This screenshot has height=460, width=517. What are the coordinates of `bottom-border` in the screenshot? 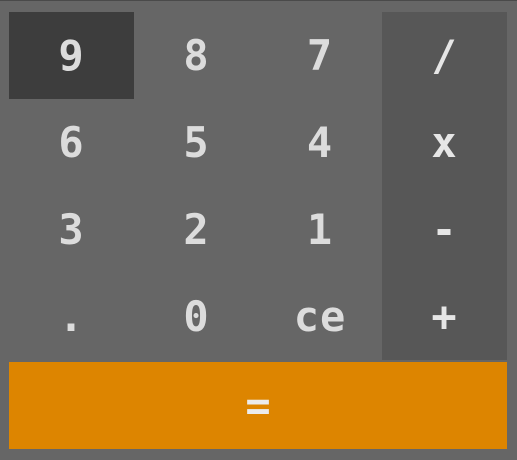 It's located at (258, 455).